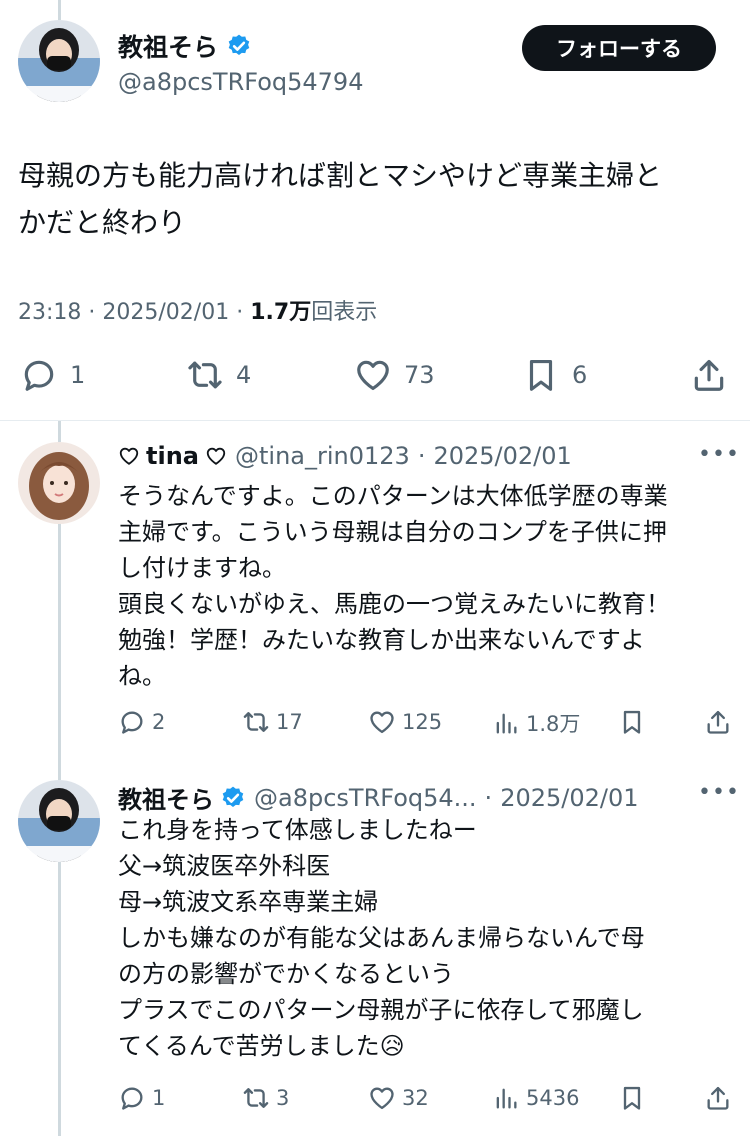 This screenshot has height=1136, width=750. Describe the element at coordinates (272, 722) in the screenshot. I see `retweet-button: 17` at that location.